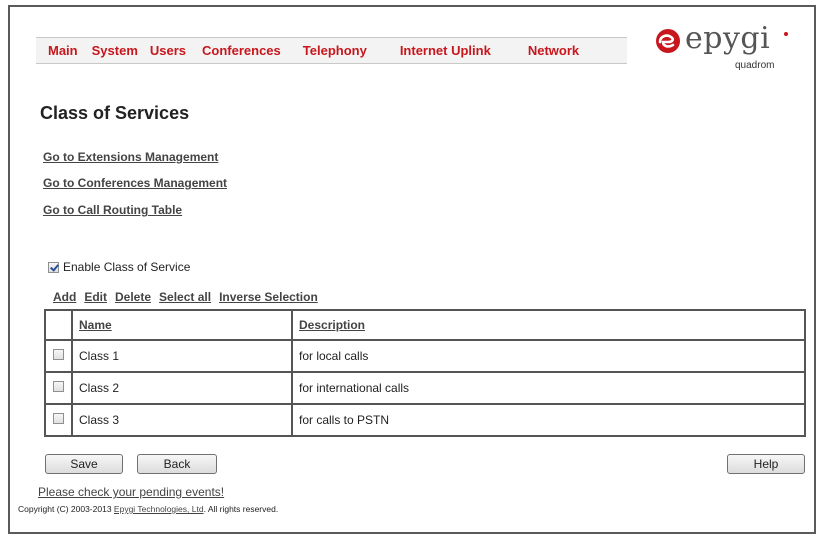 This screenshot has height=540, width=822. What do you see at coordinates (63, 50) in the screenshot?
I see `menu-item-main: Main` at bounding box center [63, 50].